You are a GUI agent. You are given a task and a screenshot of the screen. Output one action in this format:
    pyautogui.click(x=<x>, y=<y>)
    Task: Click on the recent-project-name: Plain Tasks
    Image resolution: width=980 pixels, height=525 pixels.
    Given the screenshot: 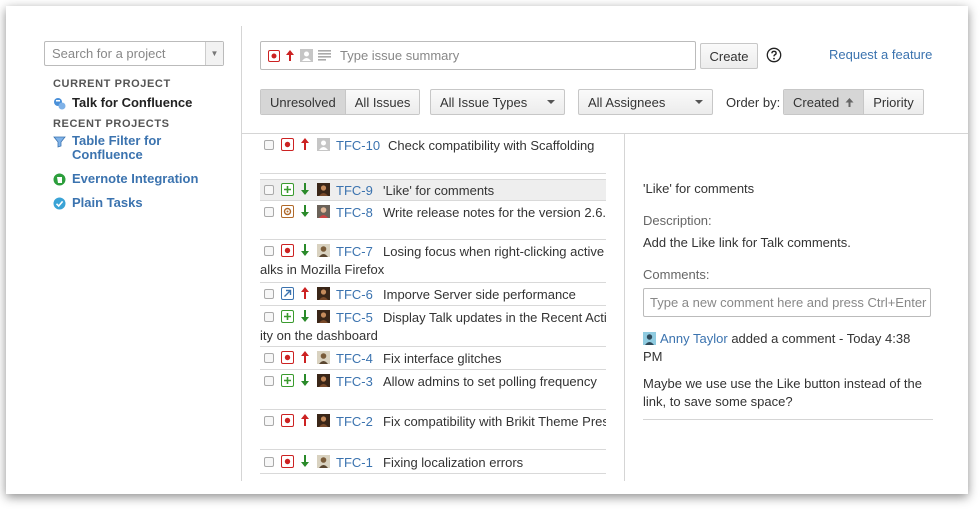 What is the action you would take?
    pyautogui.click(x=107, y=202)
    